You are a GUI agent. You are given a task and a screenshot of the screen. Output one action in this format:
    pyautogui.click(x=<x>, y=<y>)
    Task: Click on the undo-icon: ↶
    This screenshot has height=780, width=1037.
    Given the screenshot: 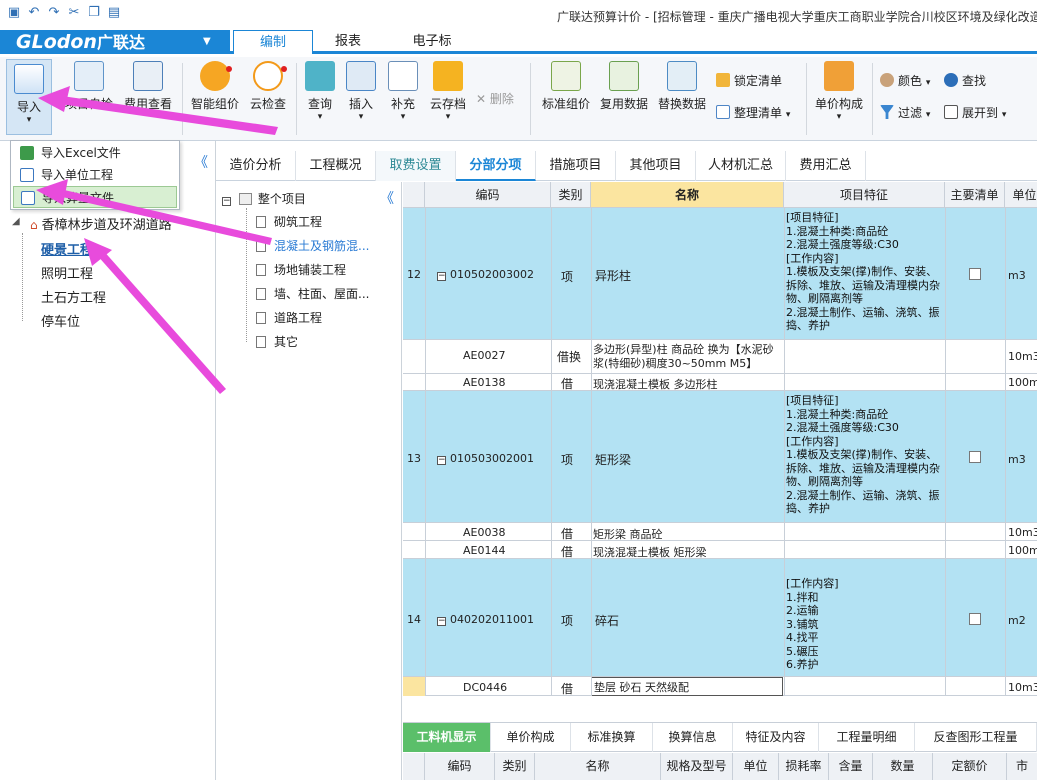 What is the action you would take?
    pyautogui.click(x=34, y=13)
    